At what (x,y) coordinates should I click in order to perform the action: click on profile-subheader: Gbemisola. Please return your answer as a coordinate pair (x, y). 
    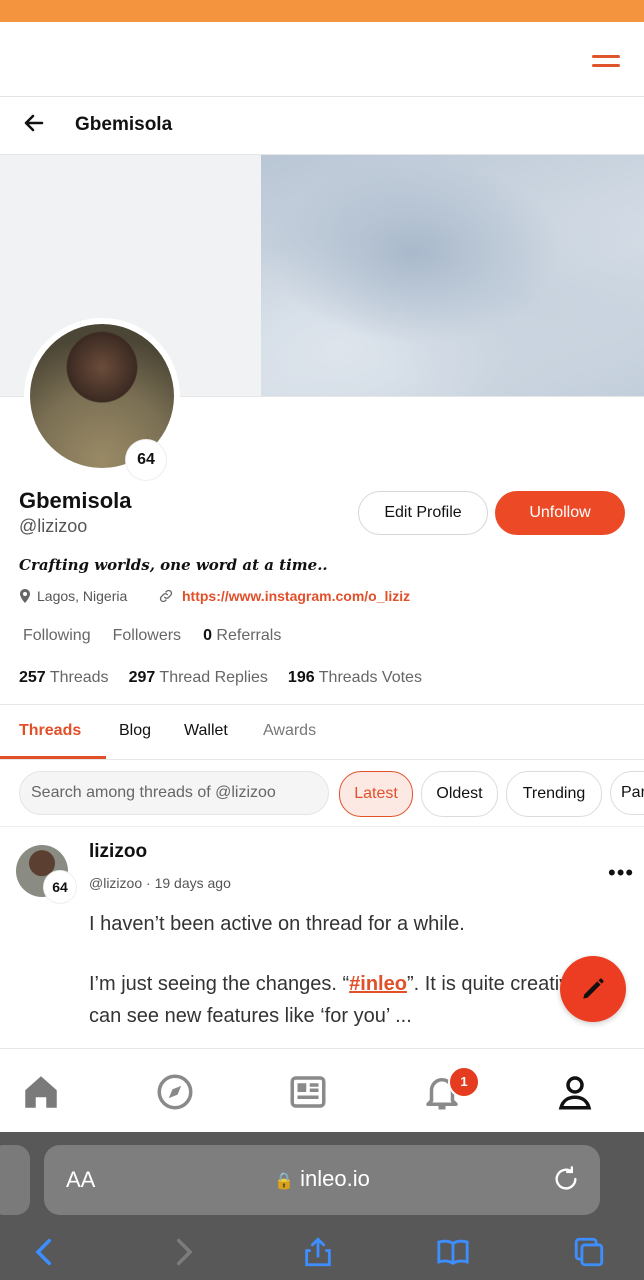
    Looking at the image, I should click on (322, 126).